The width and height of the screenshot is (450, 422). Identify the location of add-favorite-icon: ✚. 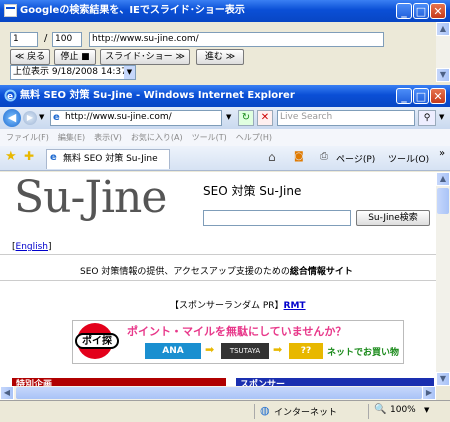
(29, 156).